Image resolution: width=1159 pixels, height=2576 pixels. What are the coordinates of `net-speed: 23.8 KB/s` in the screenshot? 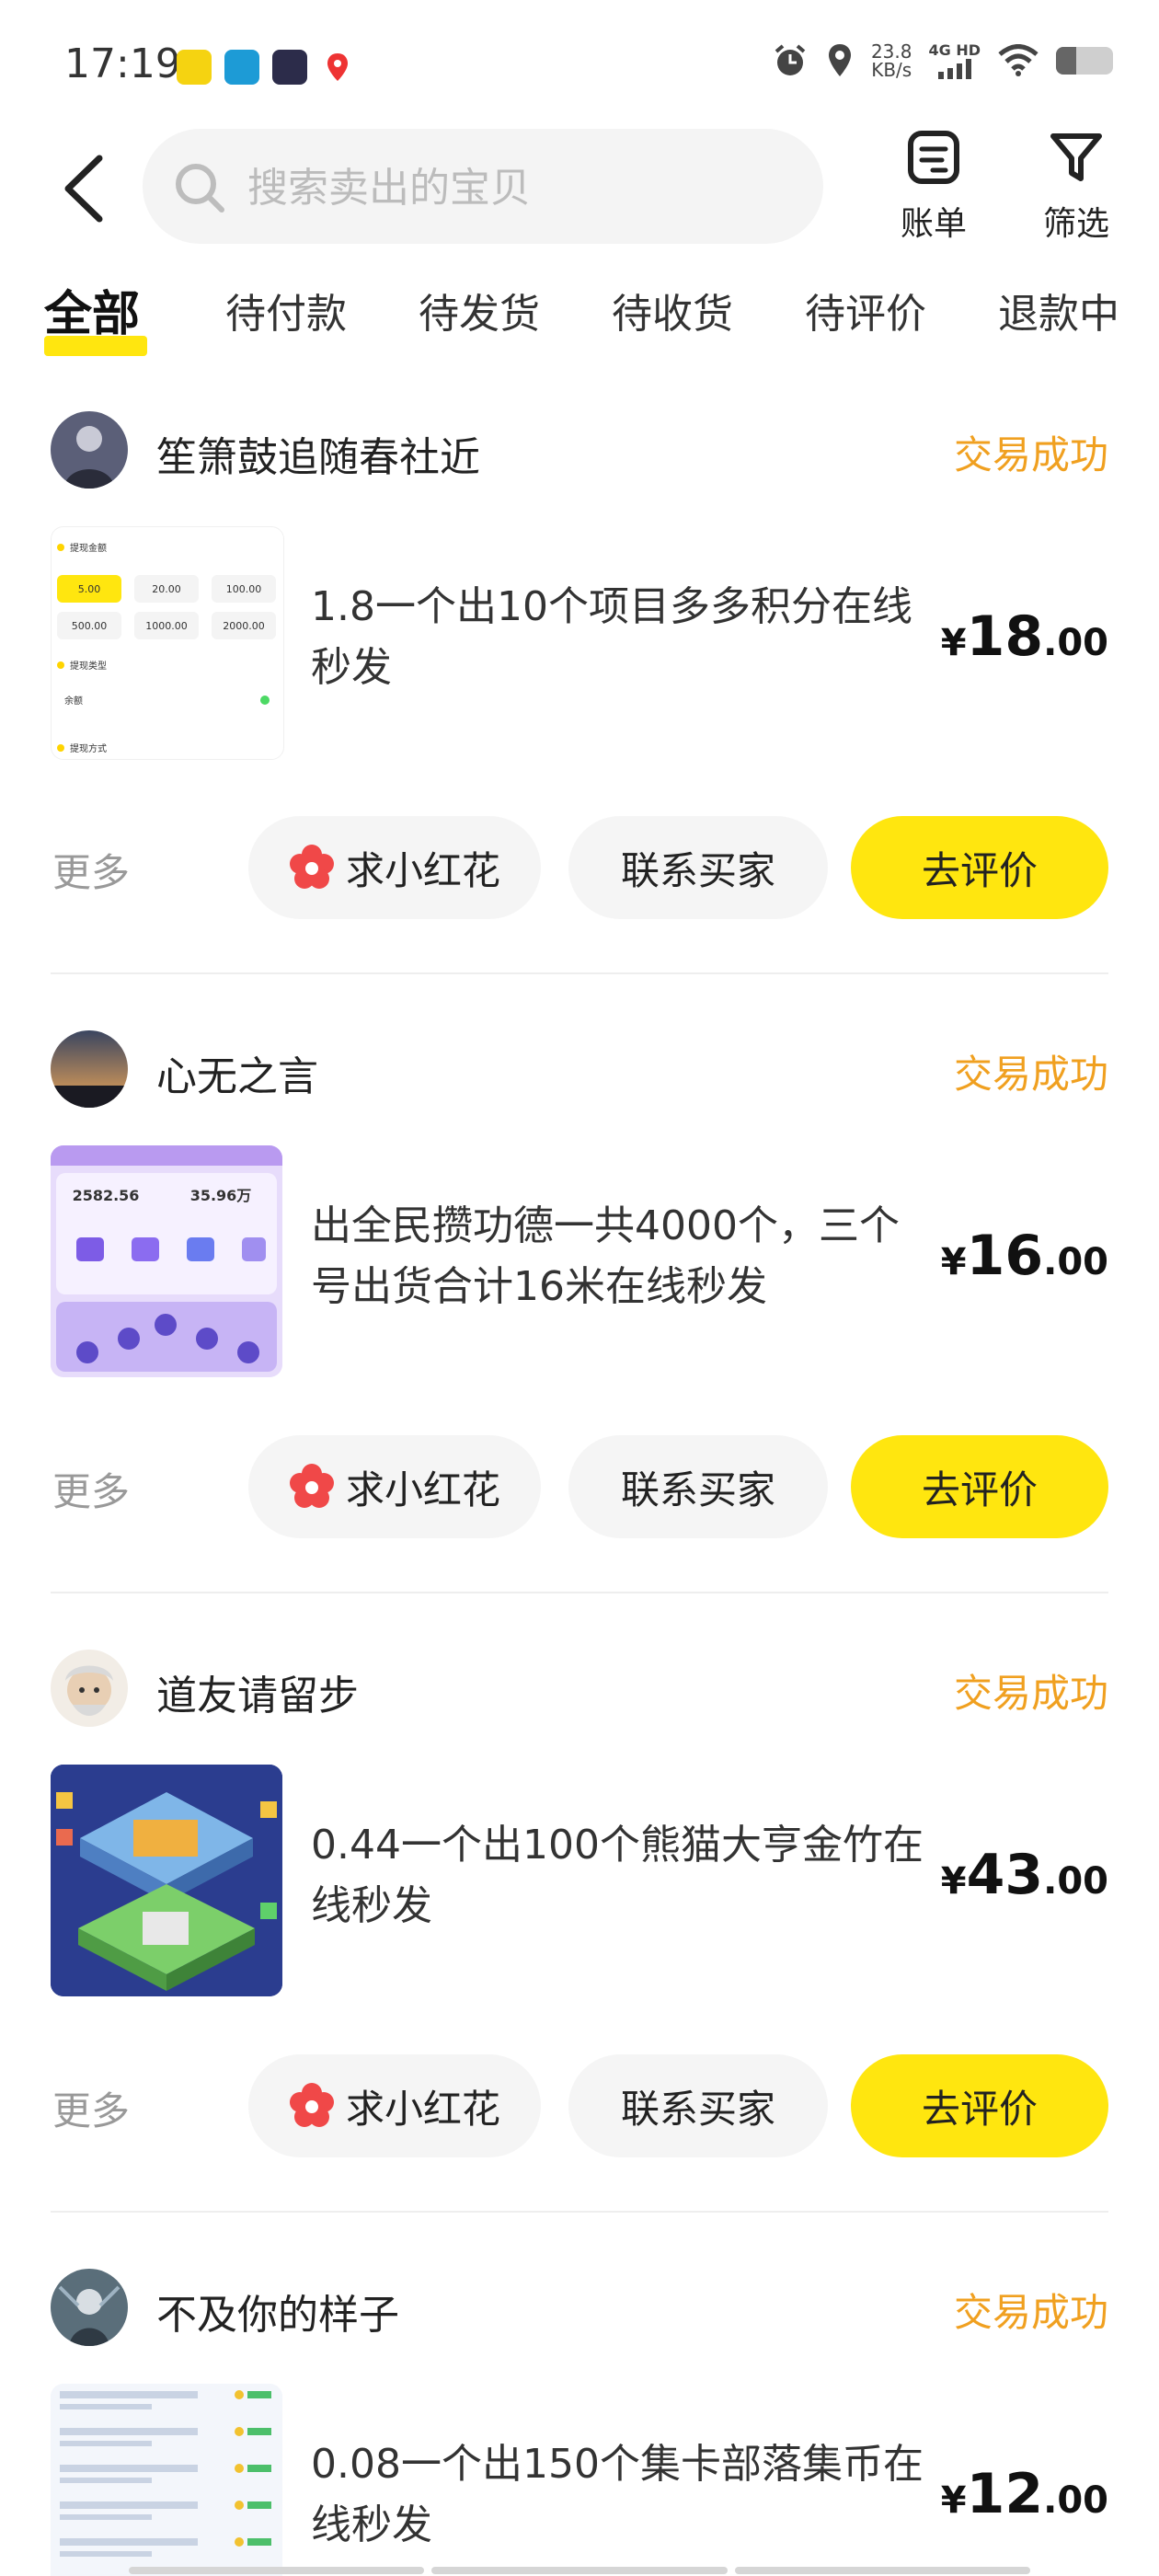 It's located at (891, 60).